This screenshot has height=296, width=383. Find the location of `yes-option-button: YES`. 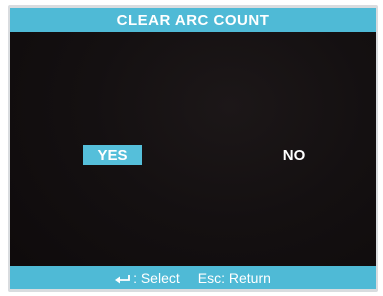

yes-option-button: YES is located at coordinates (112, 155).